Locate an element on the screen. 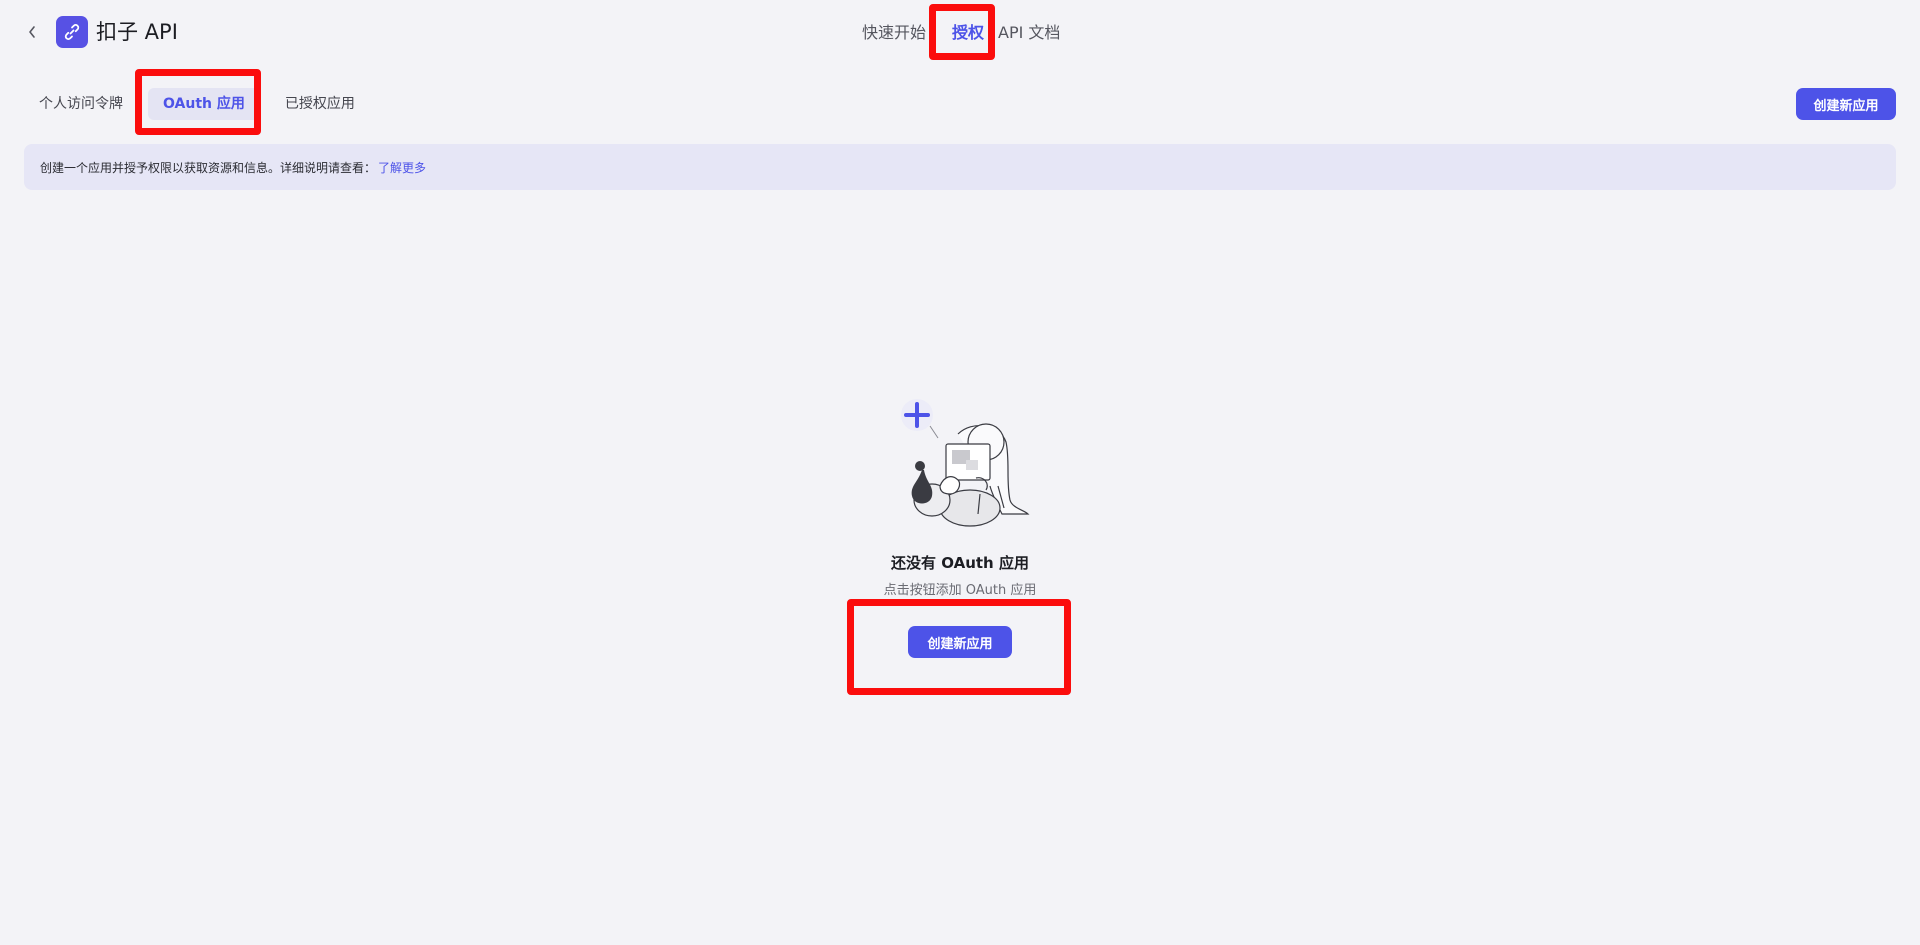 The height and width of the screenshot is (945, 1920). info-text: 创建一个应用并授予权限以获取资源和信息。详细说明请查看： is located at coordinates (208, 167).